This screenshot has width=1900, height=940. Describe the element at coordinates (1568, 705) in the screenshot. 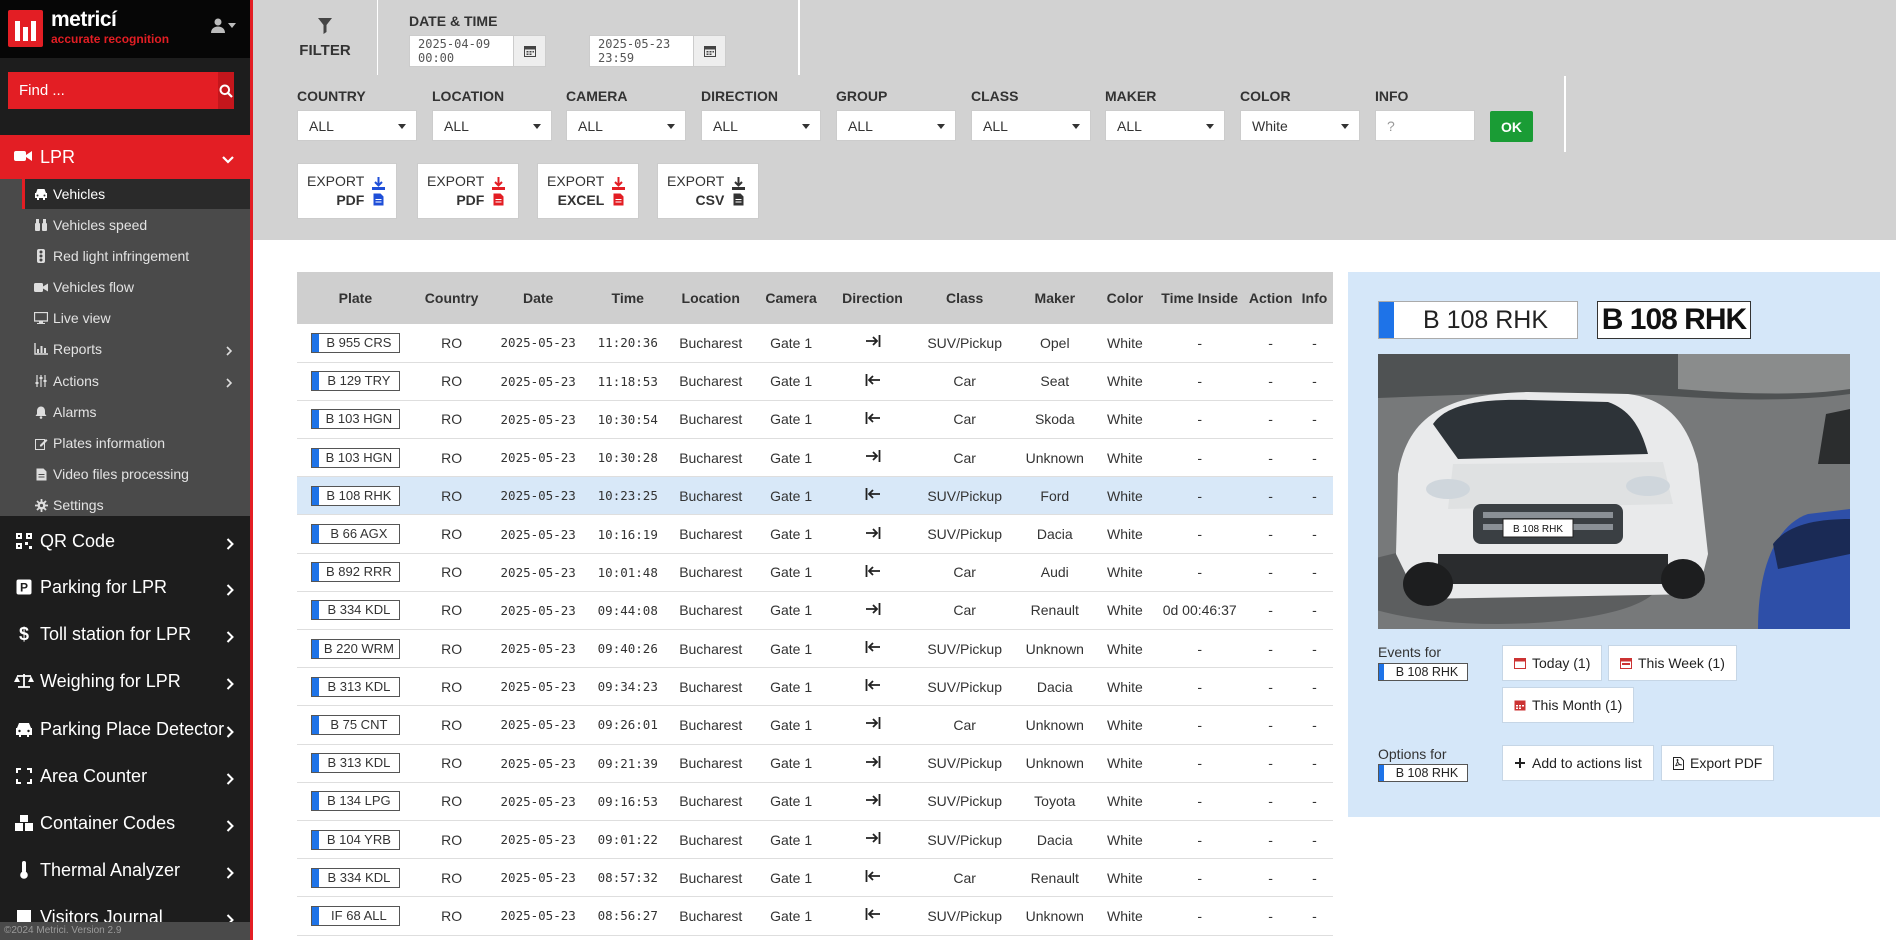

I see `month-events-button: This Month (1)` at that location.